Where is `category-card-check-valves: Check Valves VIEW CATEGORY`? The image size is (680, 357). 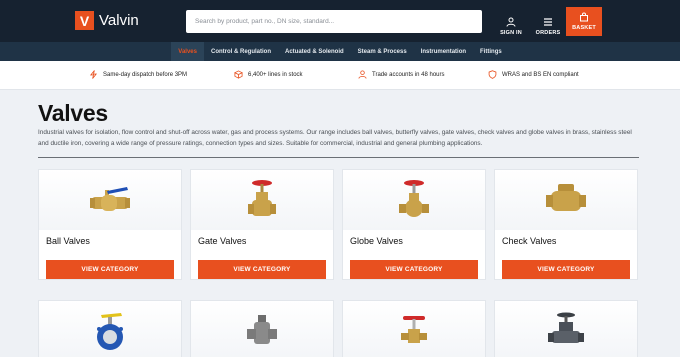
category-card-check-valves: Check Valves VIEW CATEGORY is located at coordinates (566, 224).